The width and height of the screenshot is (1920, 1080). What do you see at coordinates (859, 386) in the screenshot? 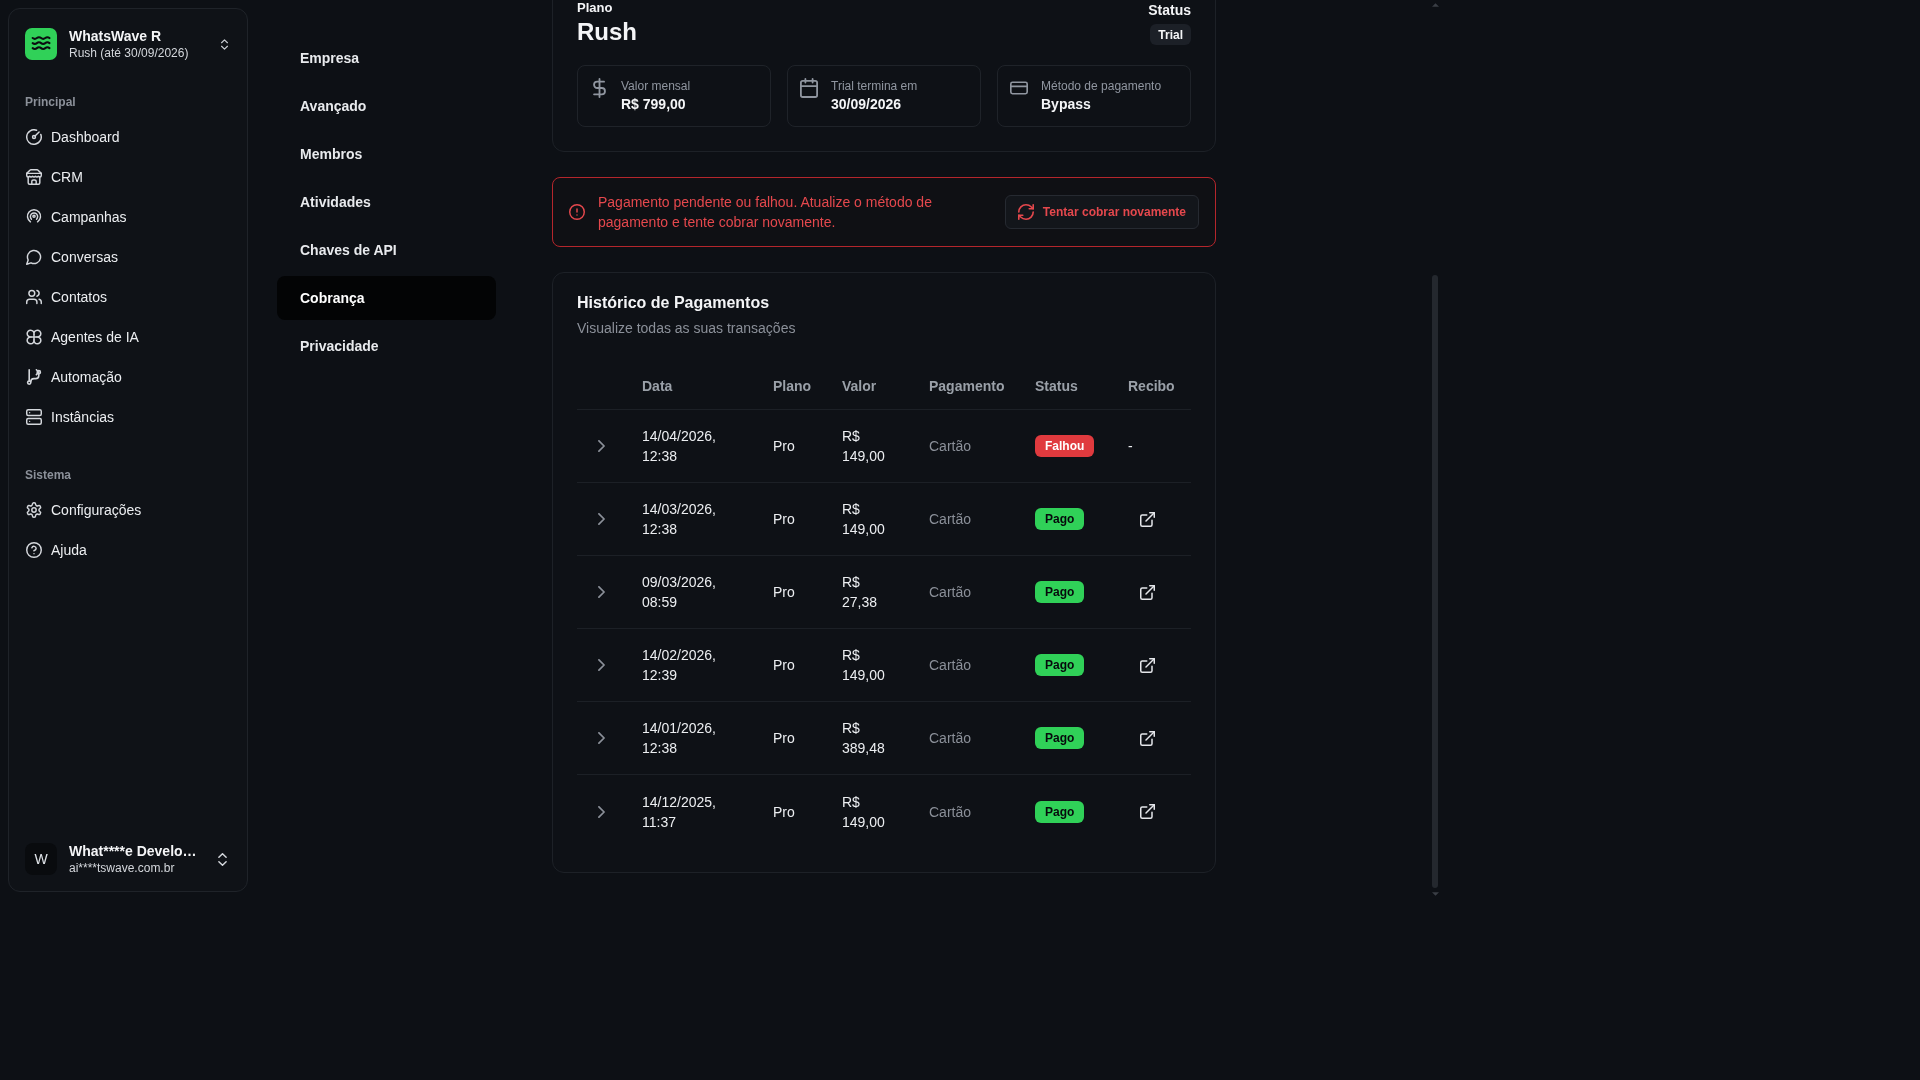
I see `column-header: Valor` at bounding box center [859, 386].